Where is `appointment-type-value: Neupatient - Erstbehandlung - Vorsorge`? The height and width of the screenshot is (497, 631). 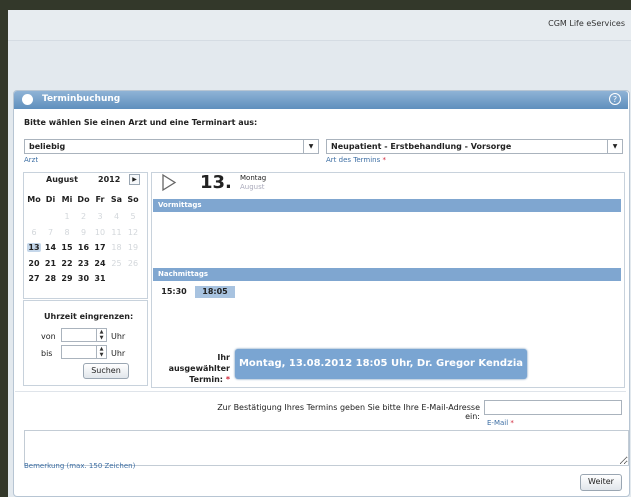
appointment-type-value: Neupatient - Erstbehandlung - Vorsorge is located at coordinates (421, 146).